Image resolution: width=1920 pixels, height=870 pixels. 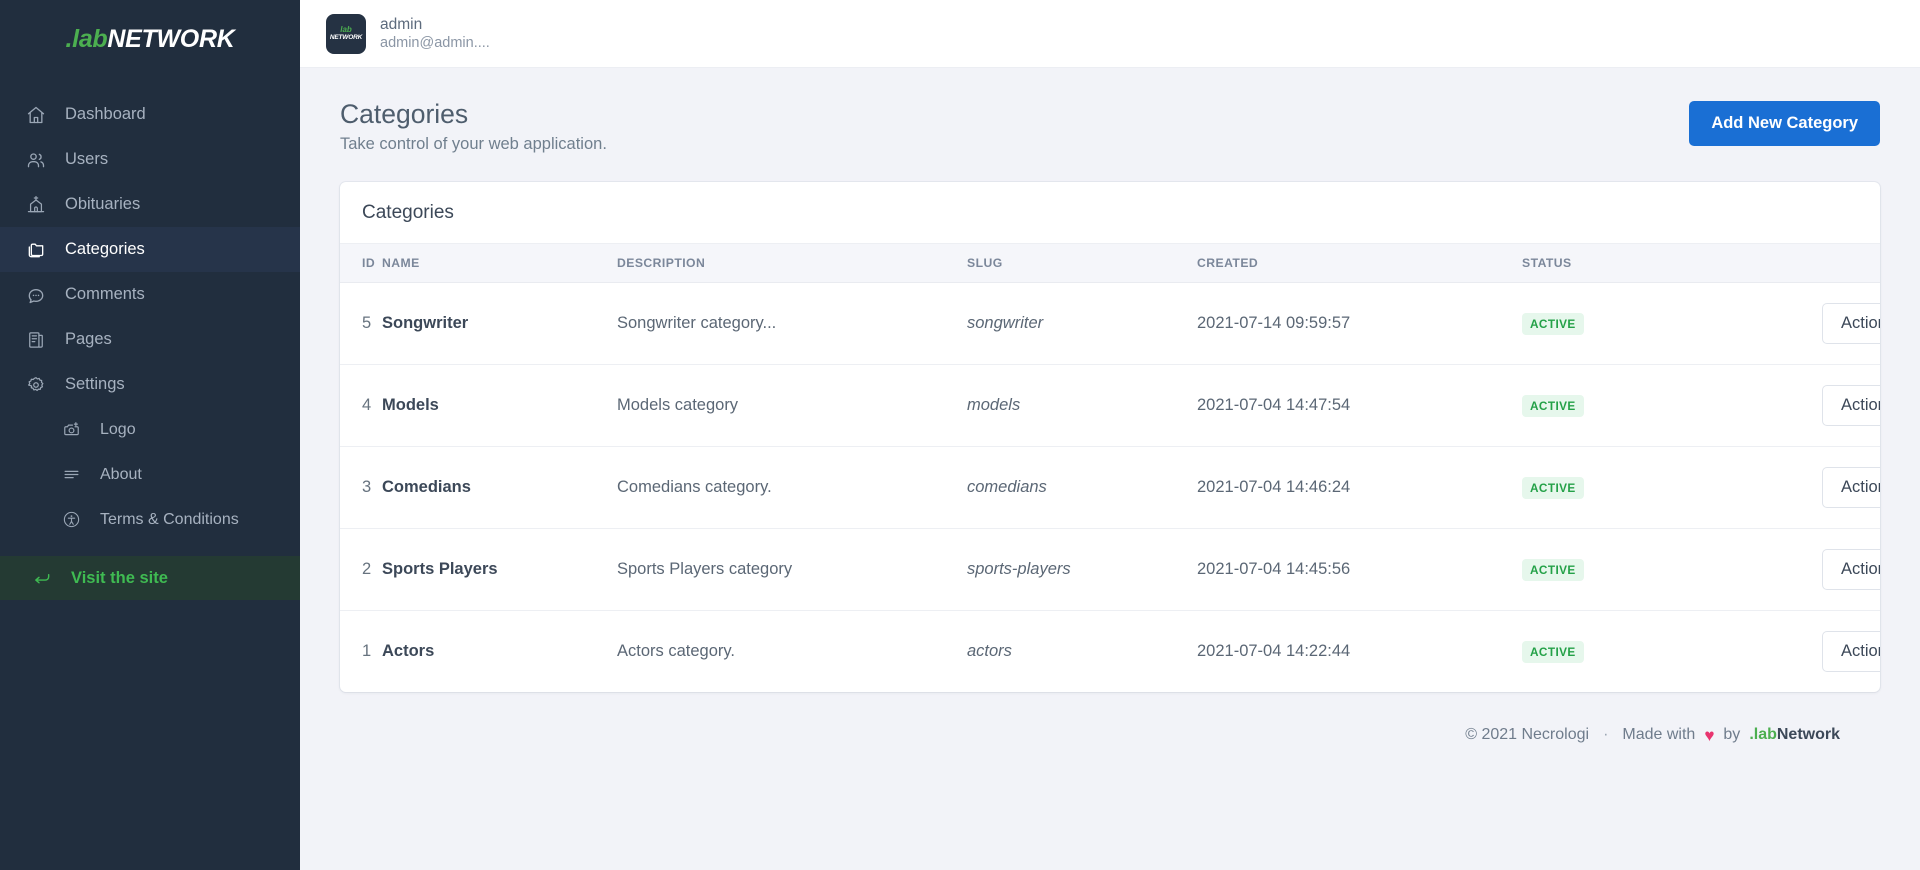 What do you see at coordinates (792, 569) in the screenshot?
I see `cell-description: Sports Players category` at bounding box center [792, 569].